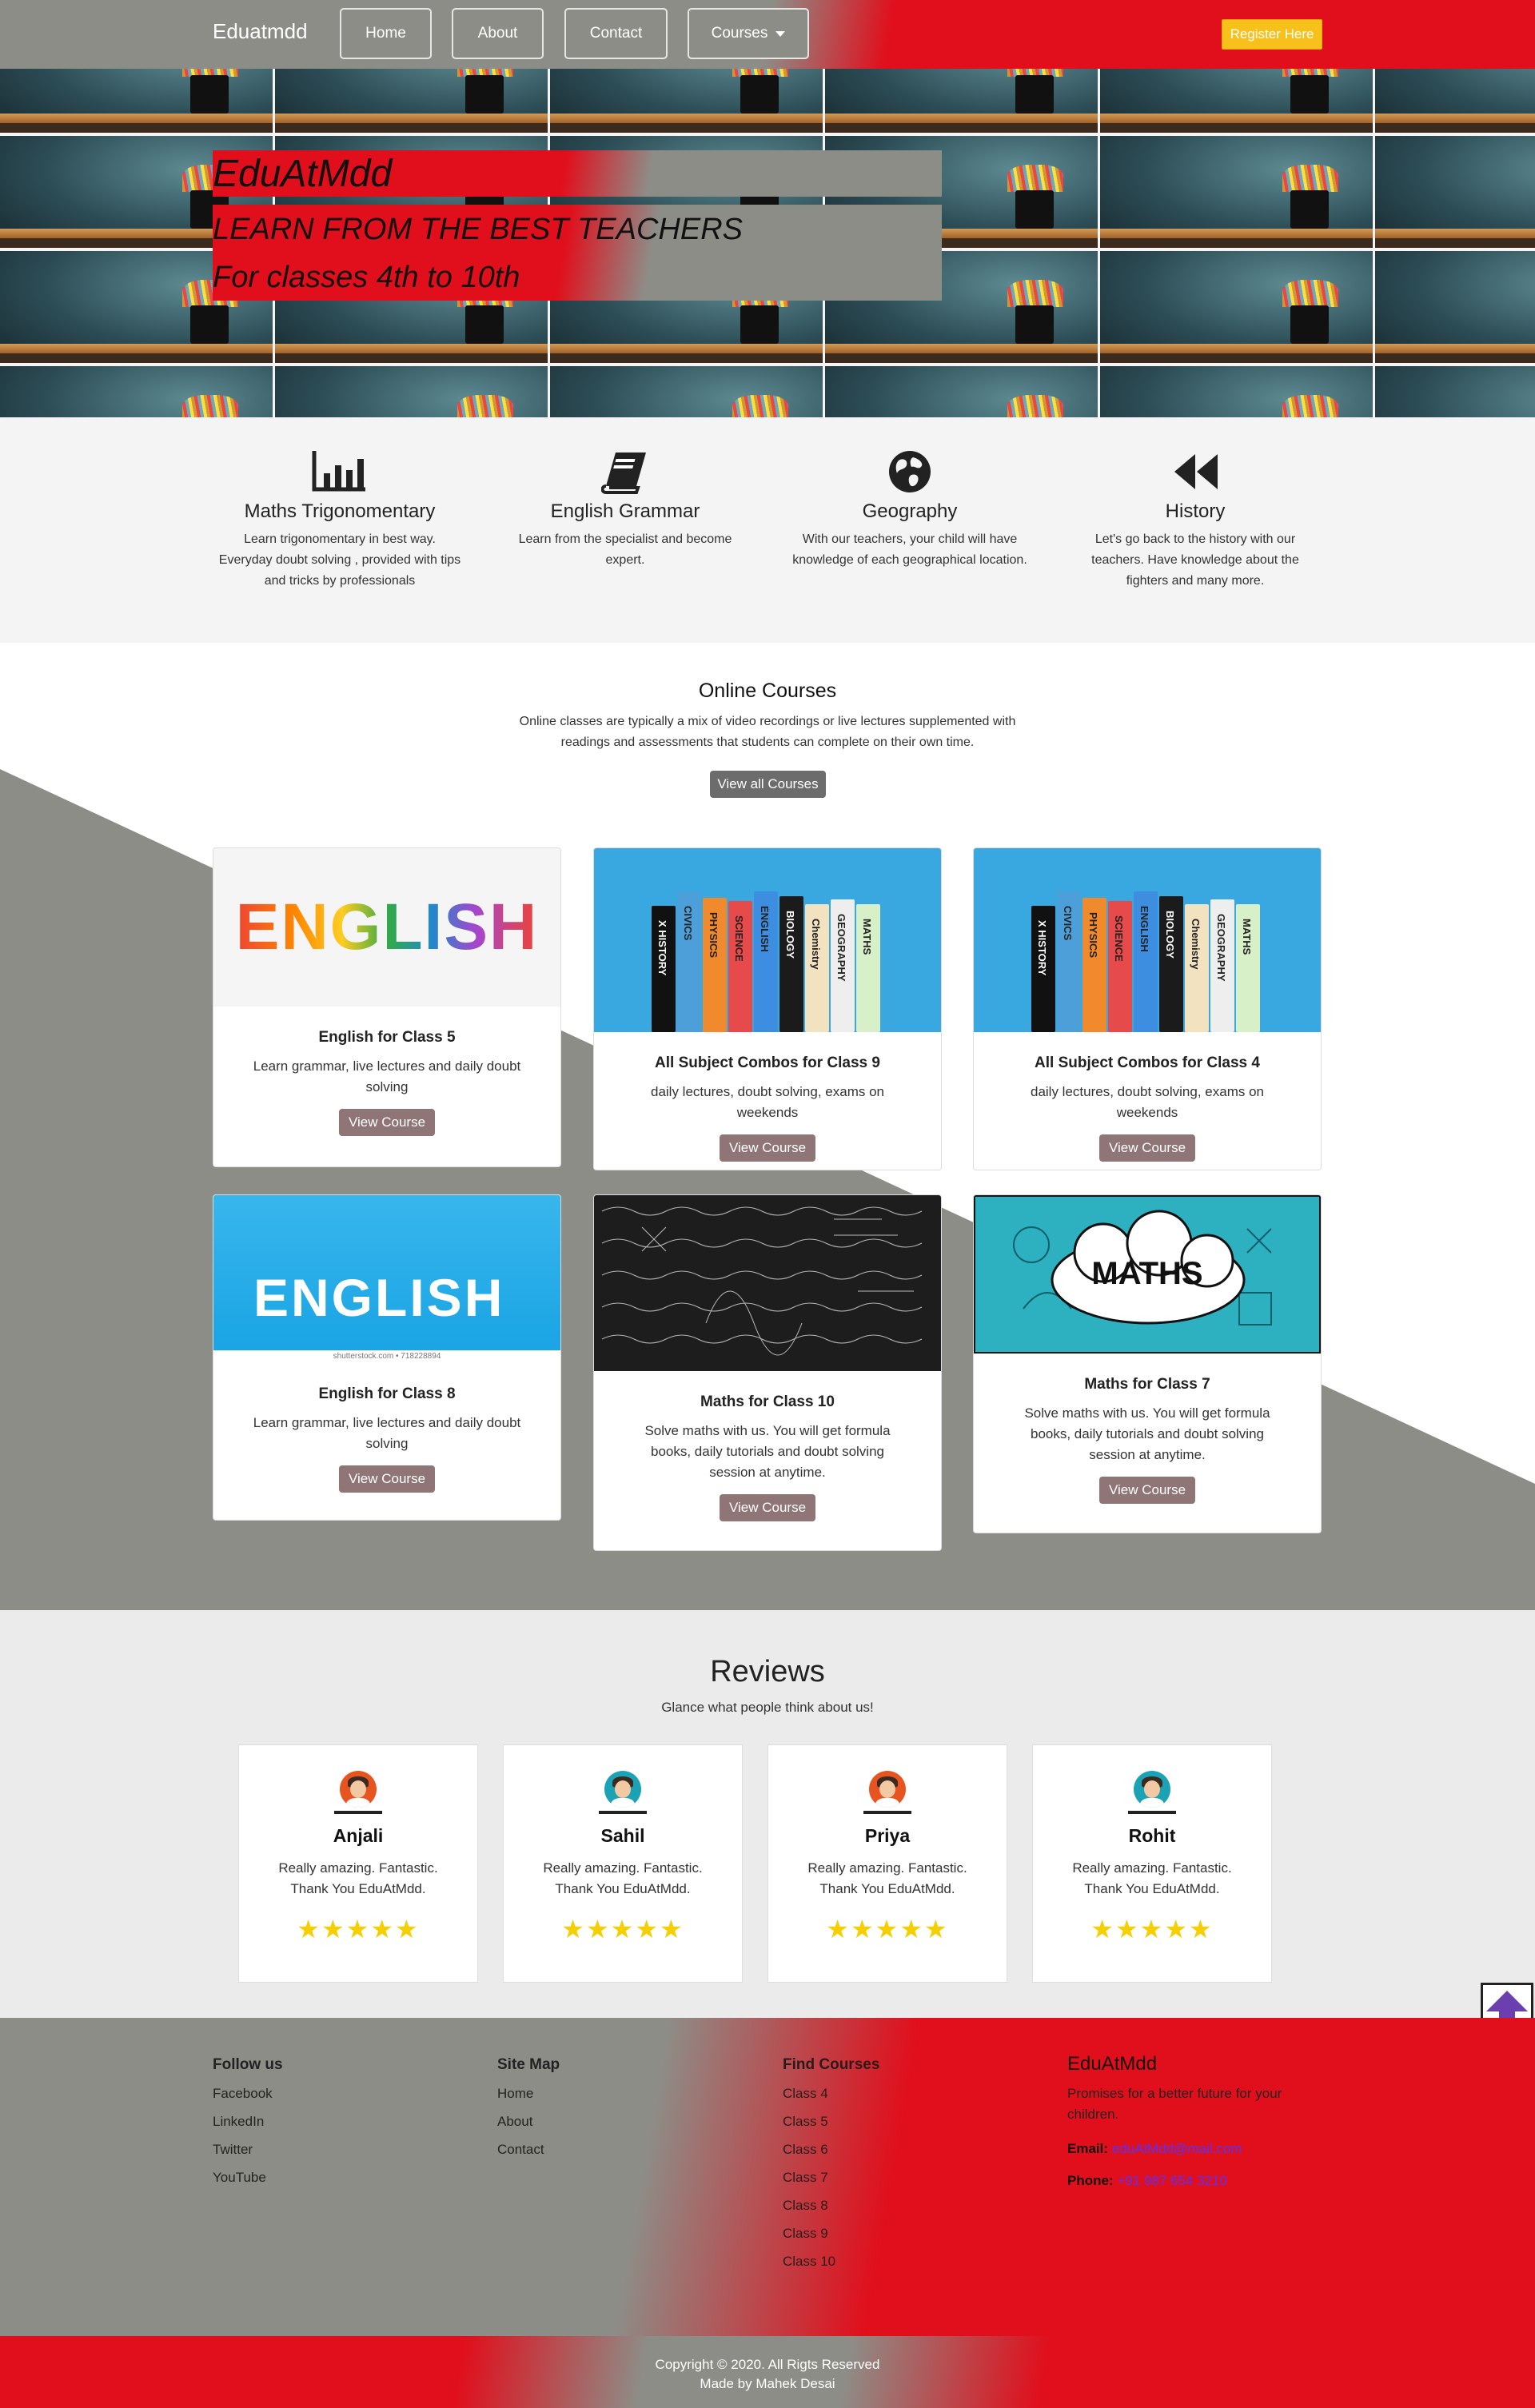 The image size is (1535, 2408). What do you see at coordinates (831, 2177) in the screenshot?
I see `footer-link-class-7: Class 7` at bounding box center [831, 2177].